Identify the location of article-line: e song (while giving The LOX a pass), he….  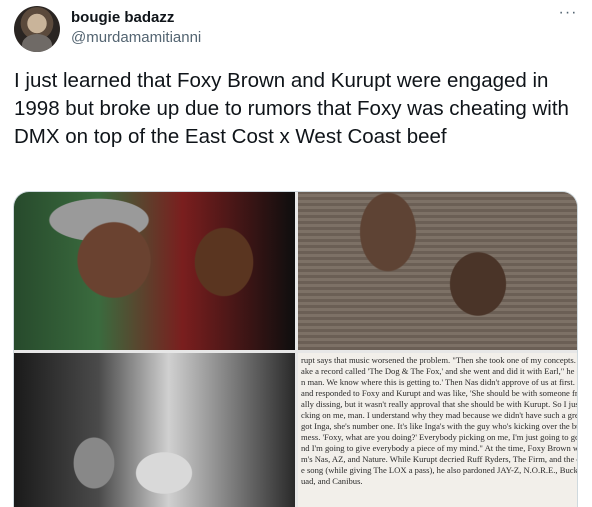
(439, 470).